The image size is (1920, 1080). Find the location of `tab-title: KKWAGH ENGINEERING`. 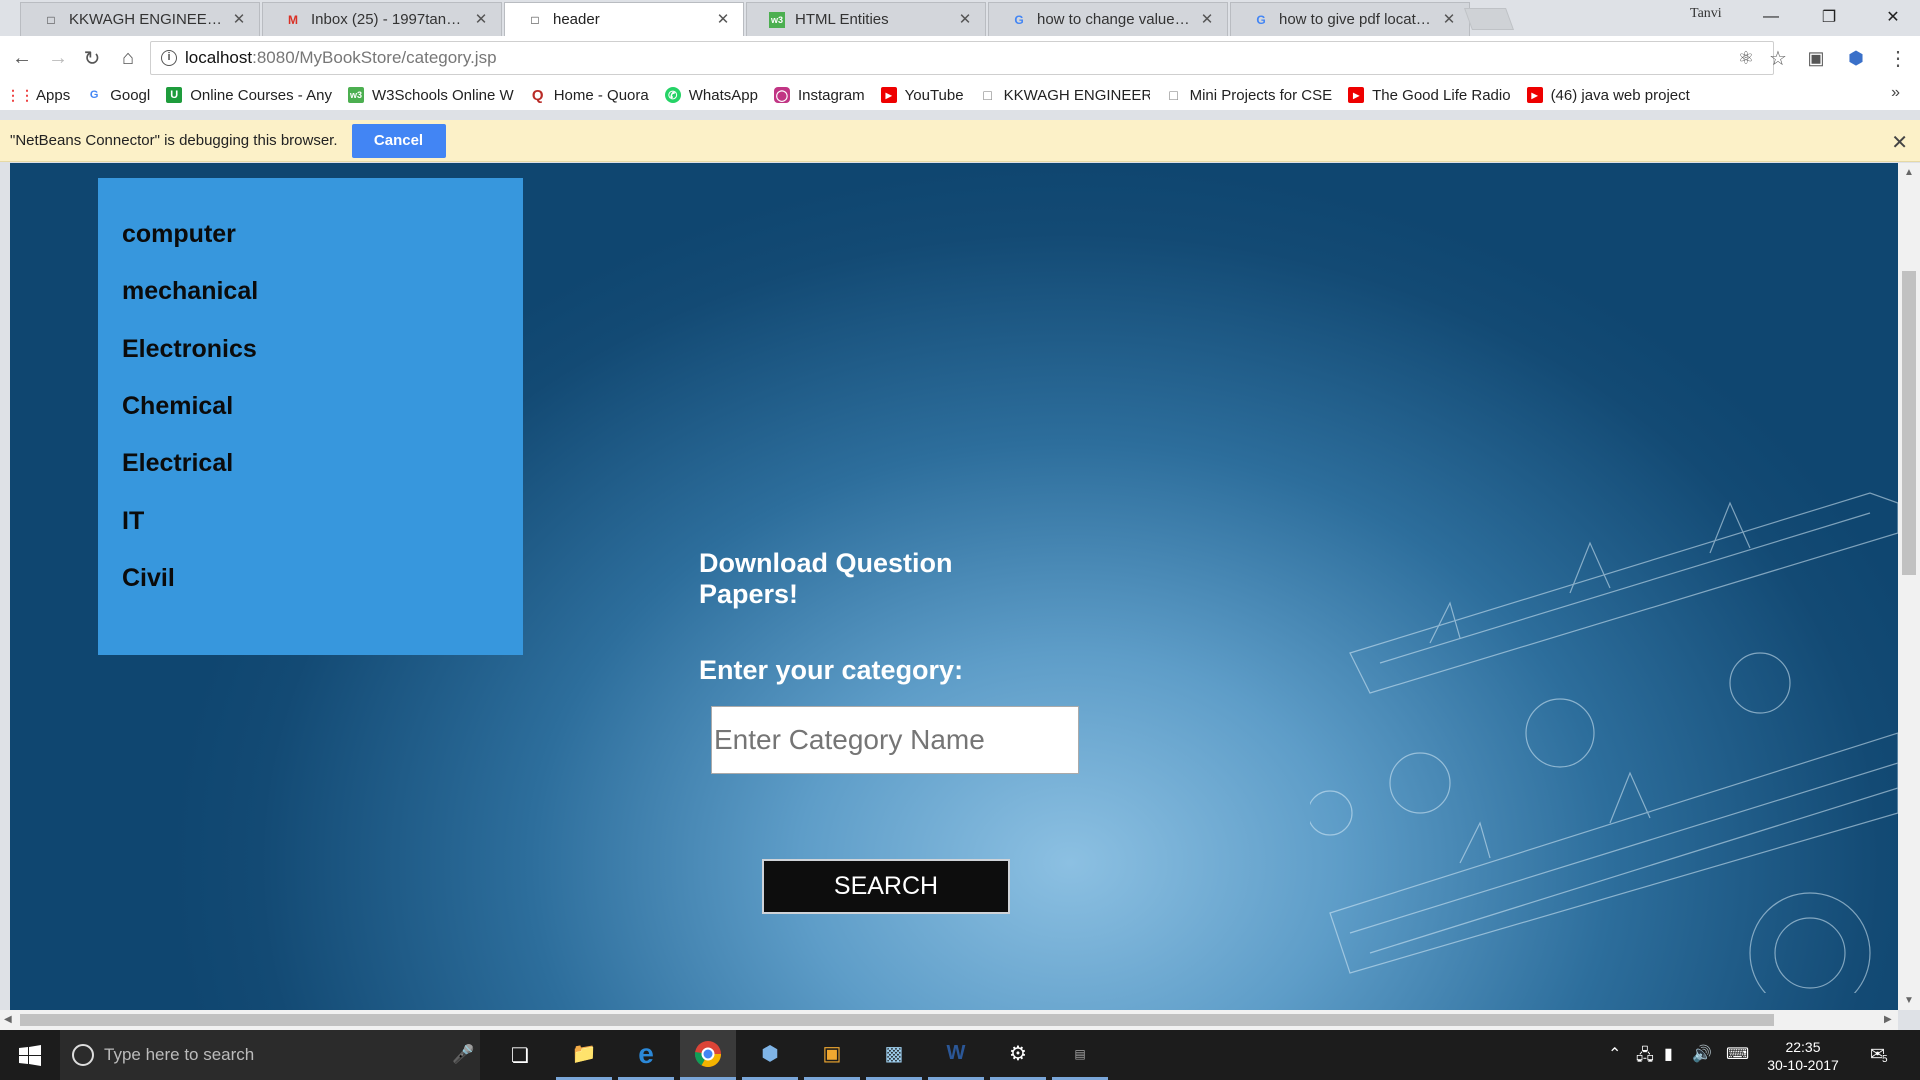

tab-title: KKWAGH ENGINEERING is located at coordinates (146, 19).